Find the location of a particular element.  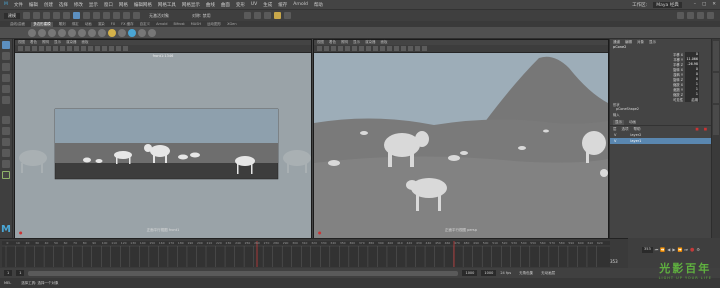

viewport-menu-view: 视图 is located at coordinates (320, 42).